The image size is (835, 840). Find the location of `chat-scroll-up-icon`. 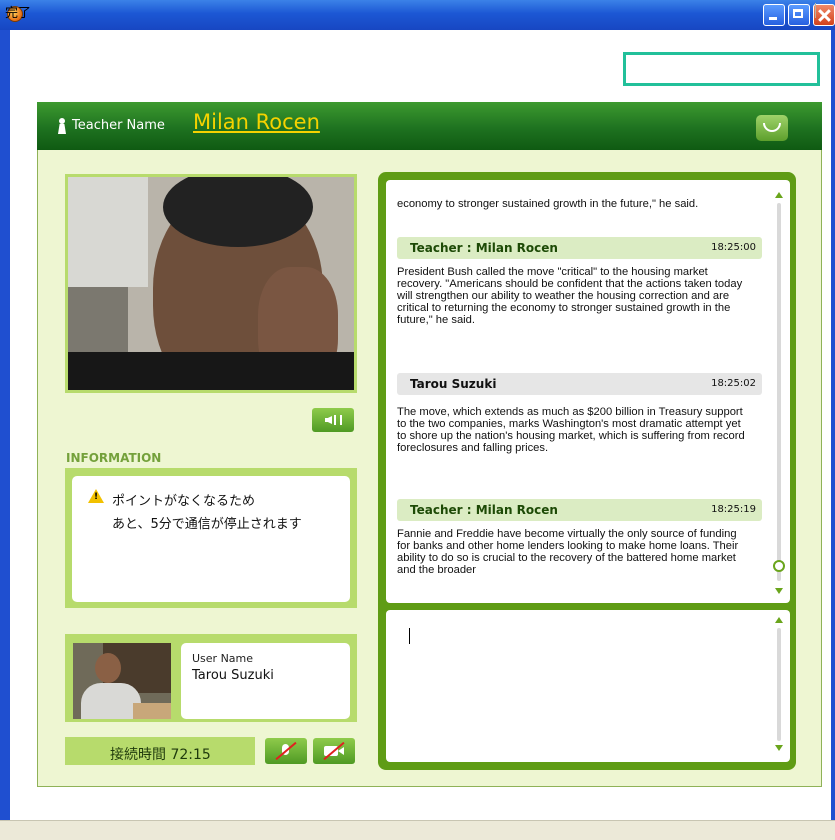

chat-scroll-up-icon is located at coordinates (779, 195).